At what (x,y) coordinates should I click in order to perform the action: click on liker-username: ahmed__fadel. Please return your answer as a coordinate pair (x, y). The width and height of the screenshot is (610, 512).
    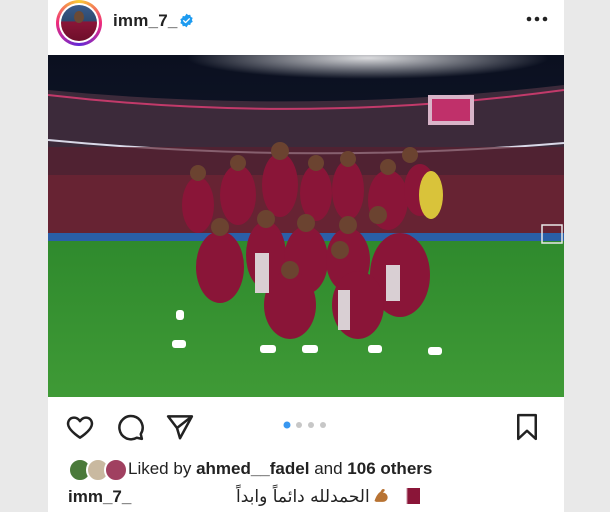
    Looking at the image, I should click on (252, 468).